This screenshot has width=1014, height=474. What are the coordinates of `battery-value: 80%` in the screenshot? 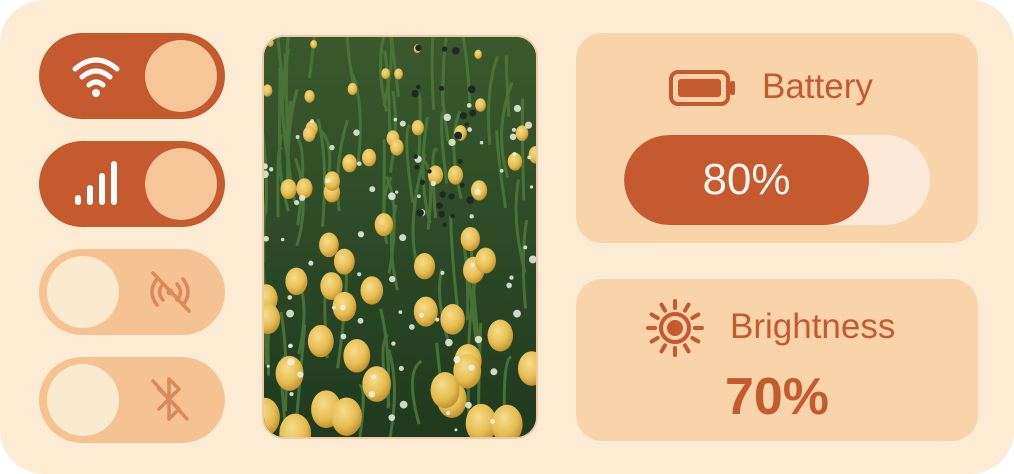 It's located at (746, 179).